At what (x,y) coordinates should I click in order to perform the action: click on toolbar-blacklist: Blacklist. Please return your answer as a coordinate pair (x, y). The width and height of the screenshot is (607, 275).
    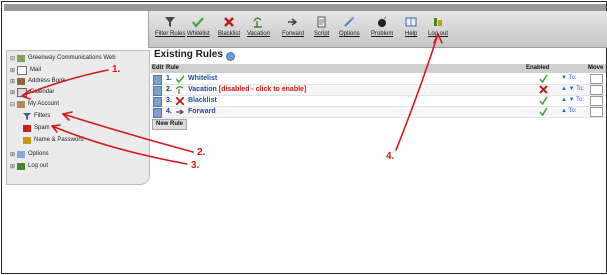
    Looking at the image, I should click on (229, 29).